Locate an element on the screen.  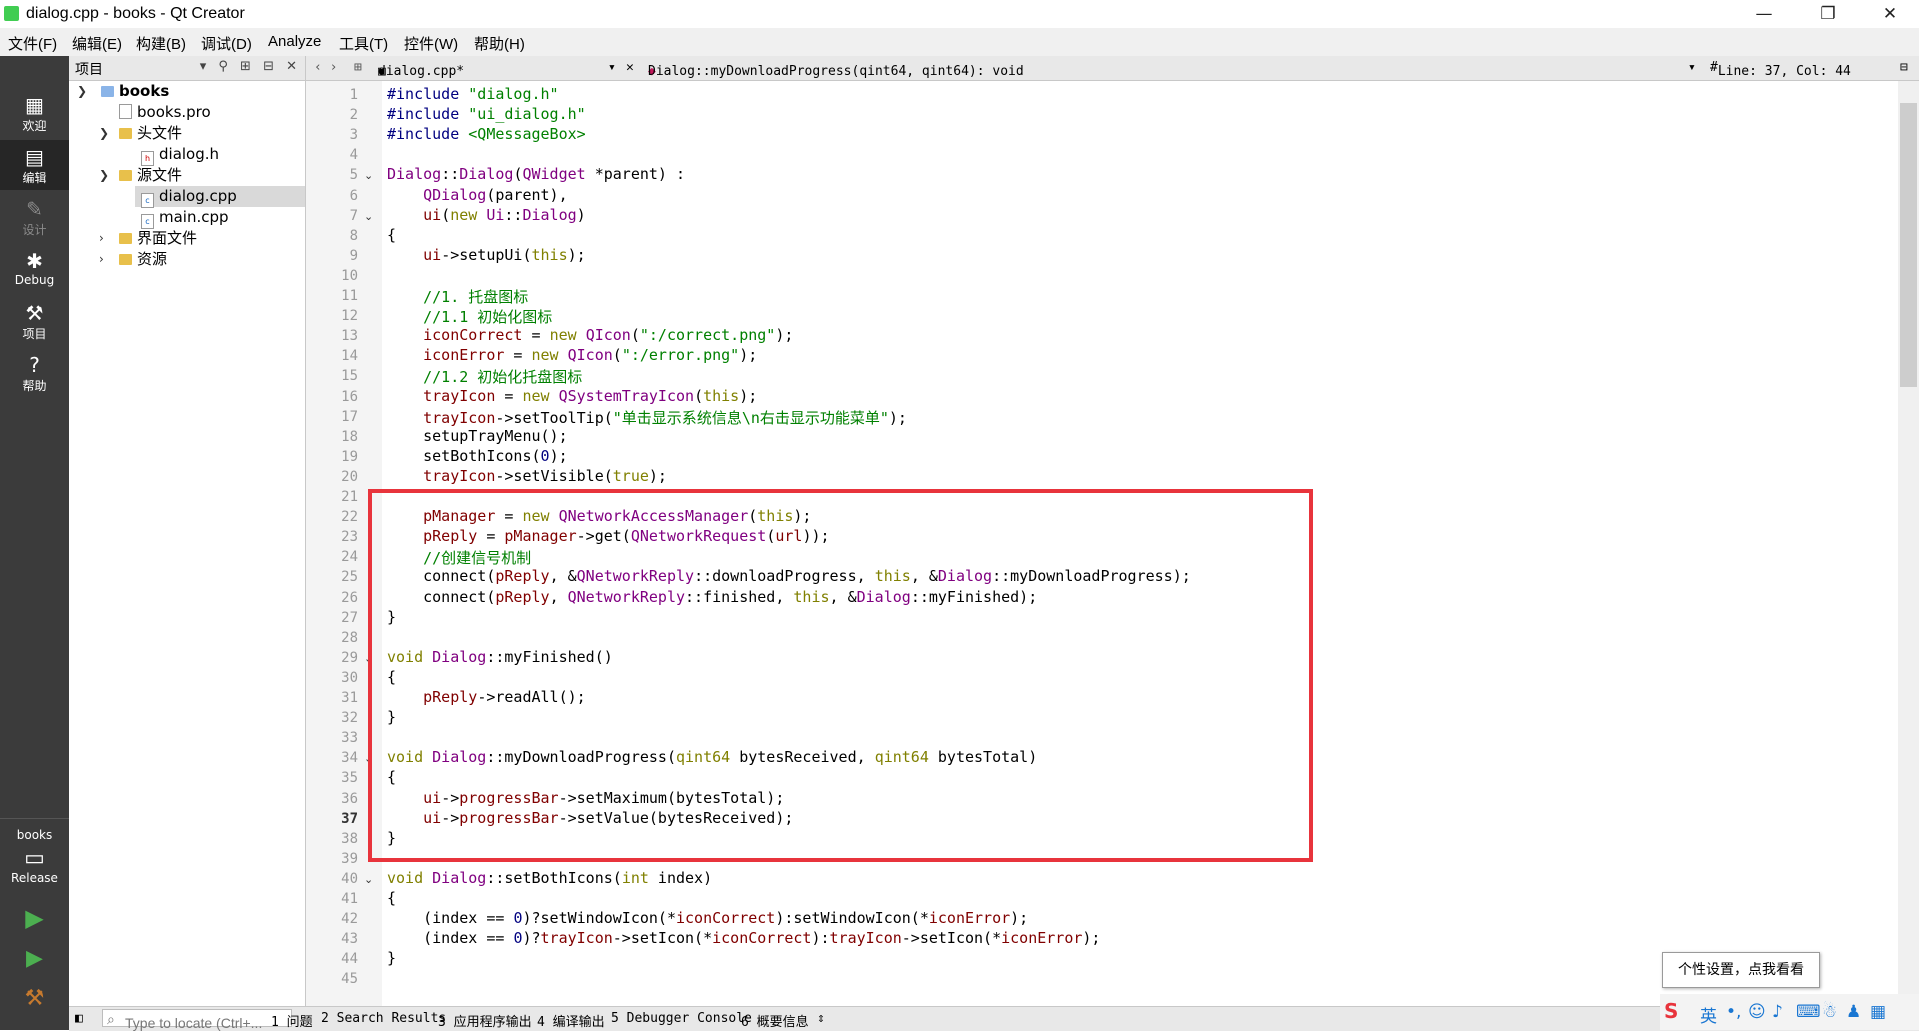
menu-help: 帮助(H) is located at coordinates (499, 43).